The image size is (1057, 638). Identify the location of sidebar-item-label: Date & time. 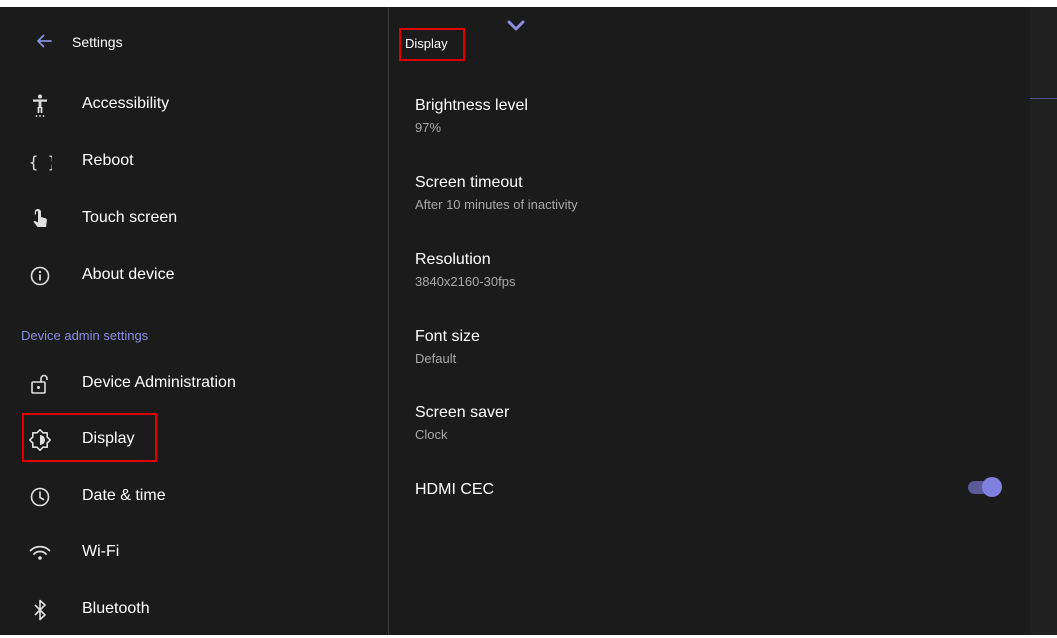
(124, 495).